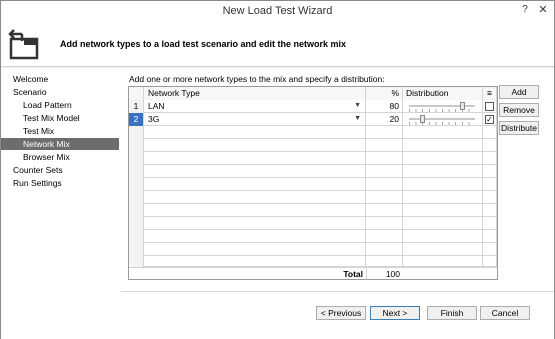  I want to click on lock-column-icon: ≡, so click(490, 93).